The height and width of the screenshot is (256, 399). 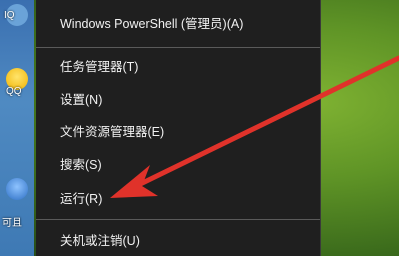 What do you see at coordinates (81, 100) in the screenshot?
I see `menu-item-label: 设置(N)` at bounding box center [81, 100].